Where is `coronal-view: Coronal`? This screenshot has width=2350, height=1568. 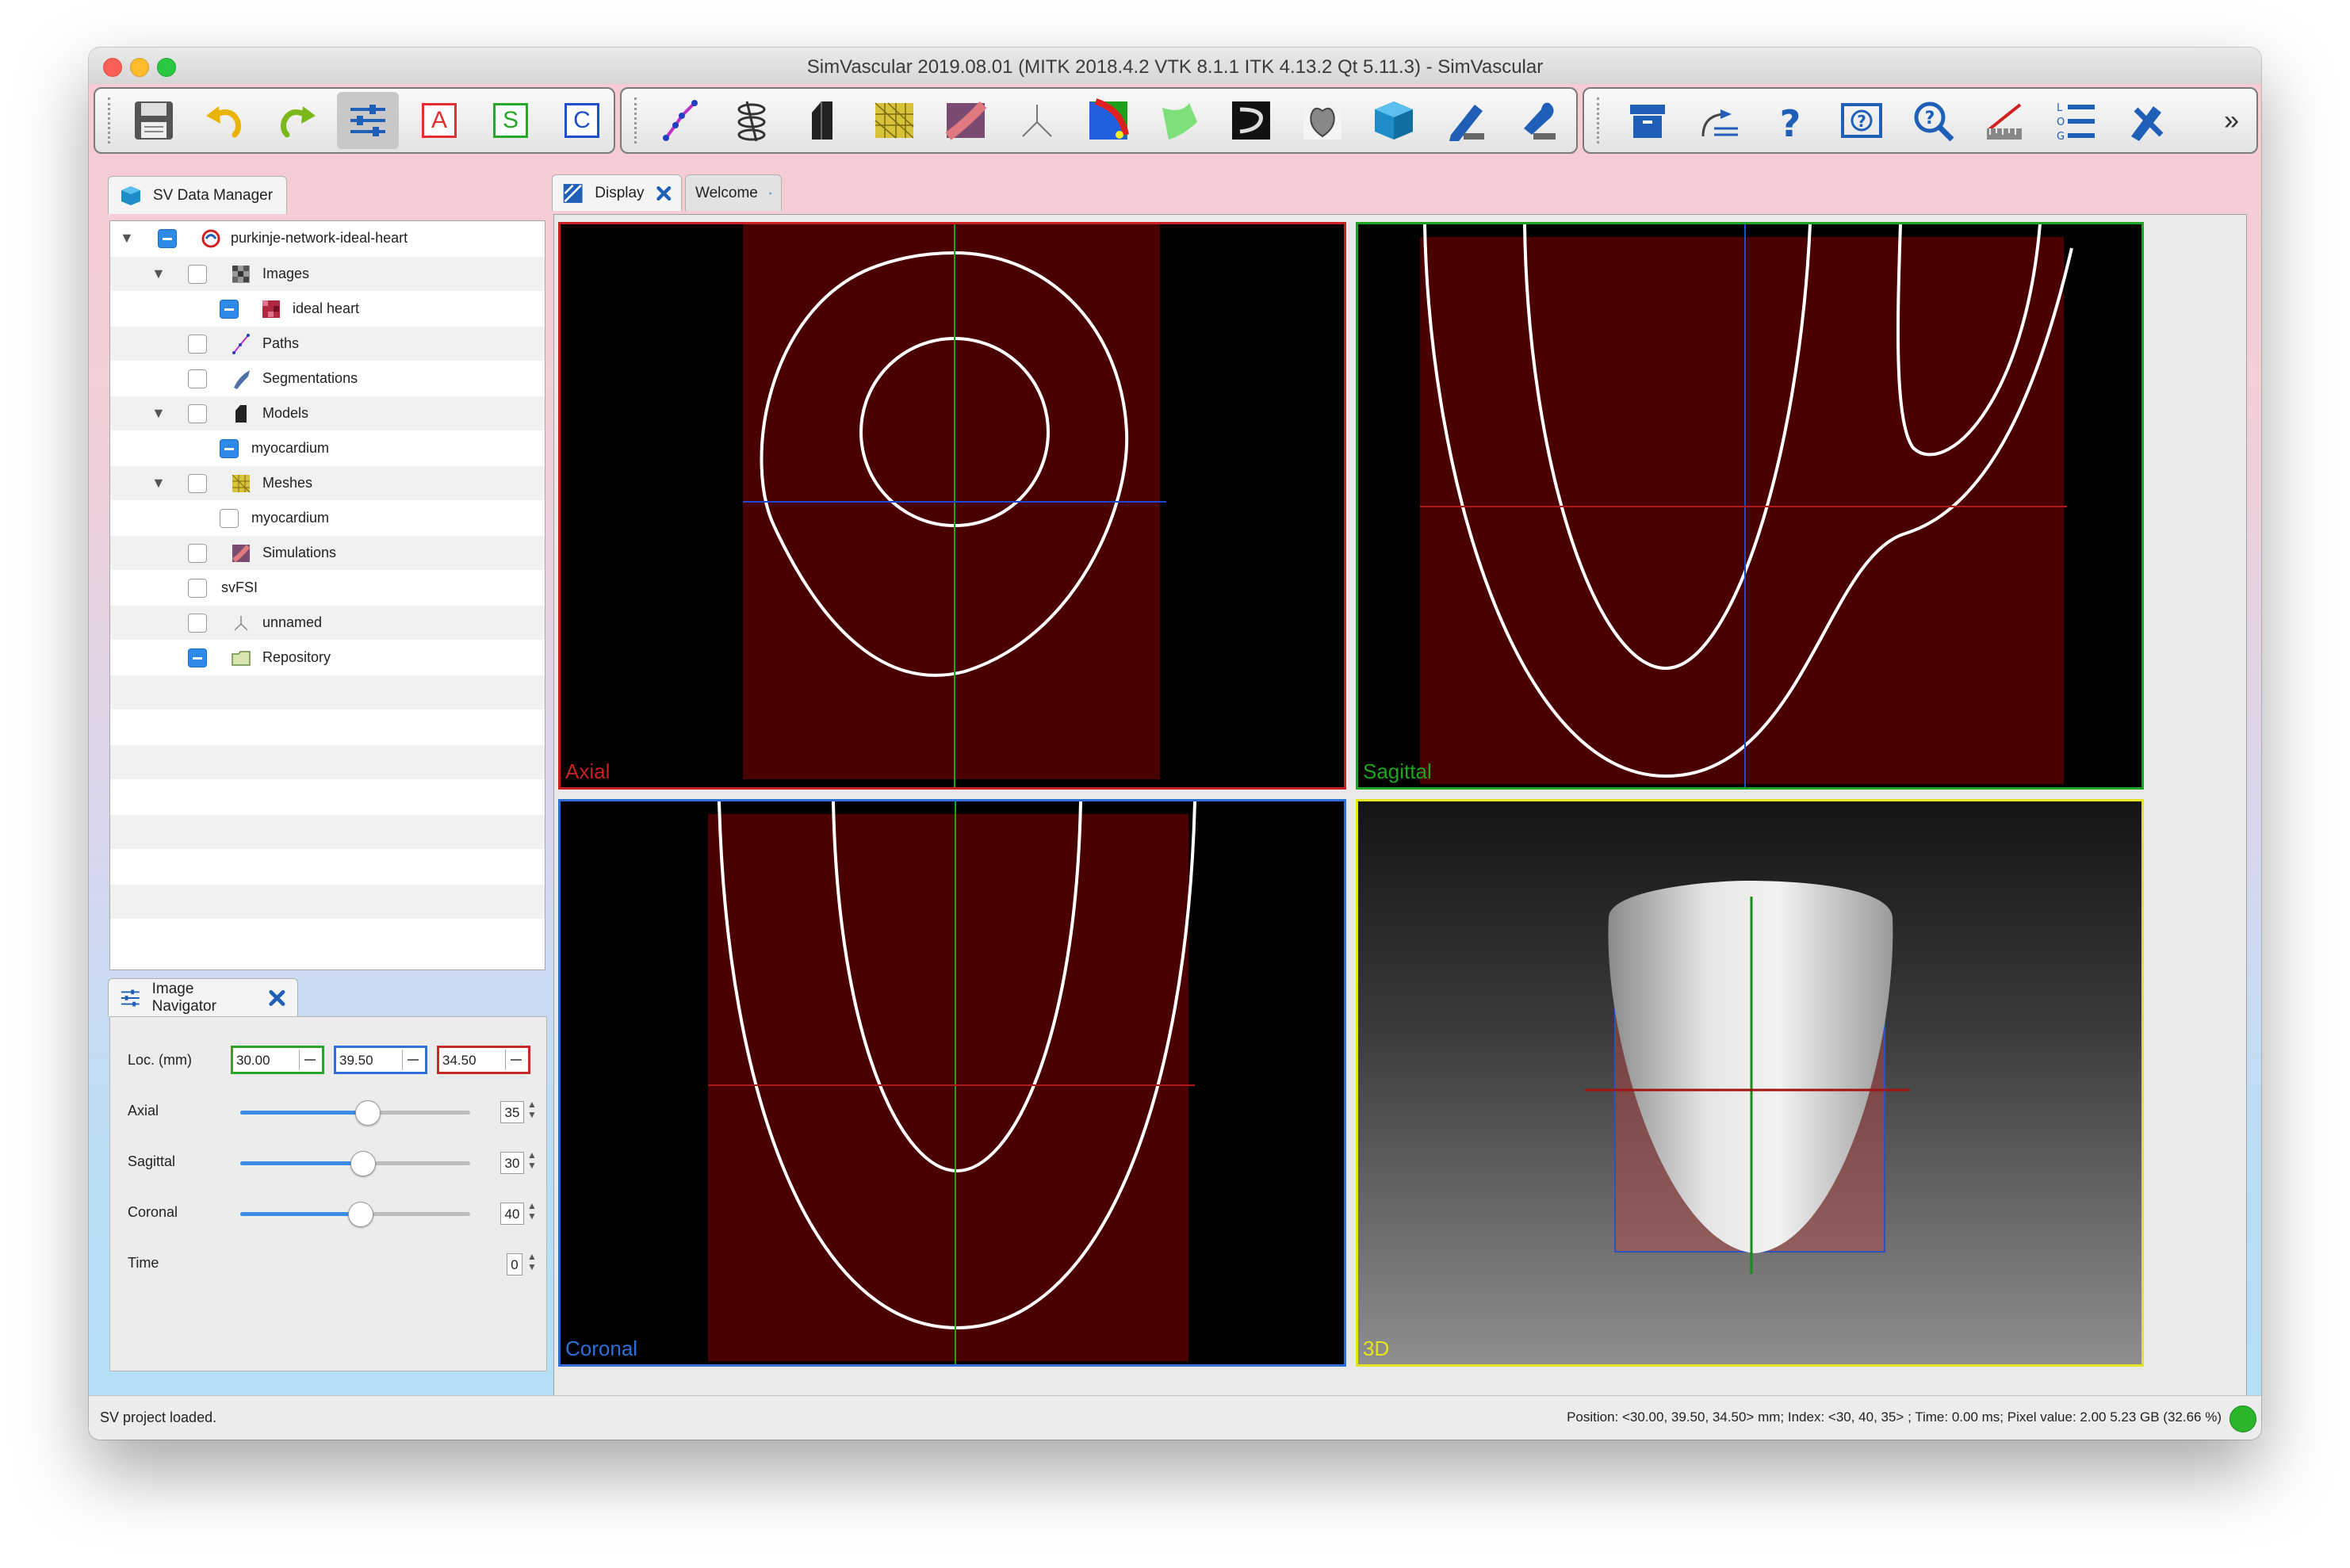 coronal-view: Coronal is located at coordinates (952, 1083).